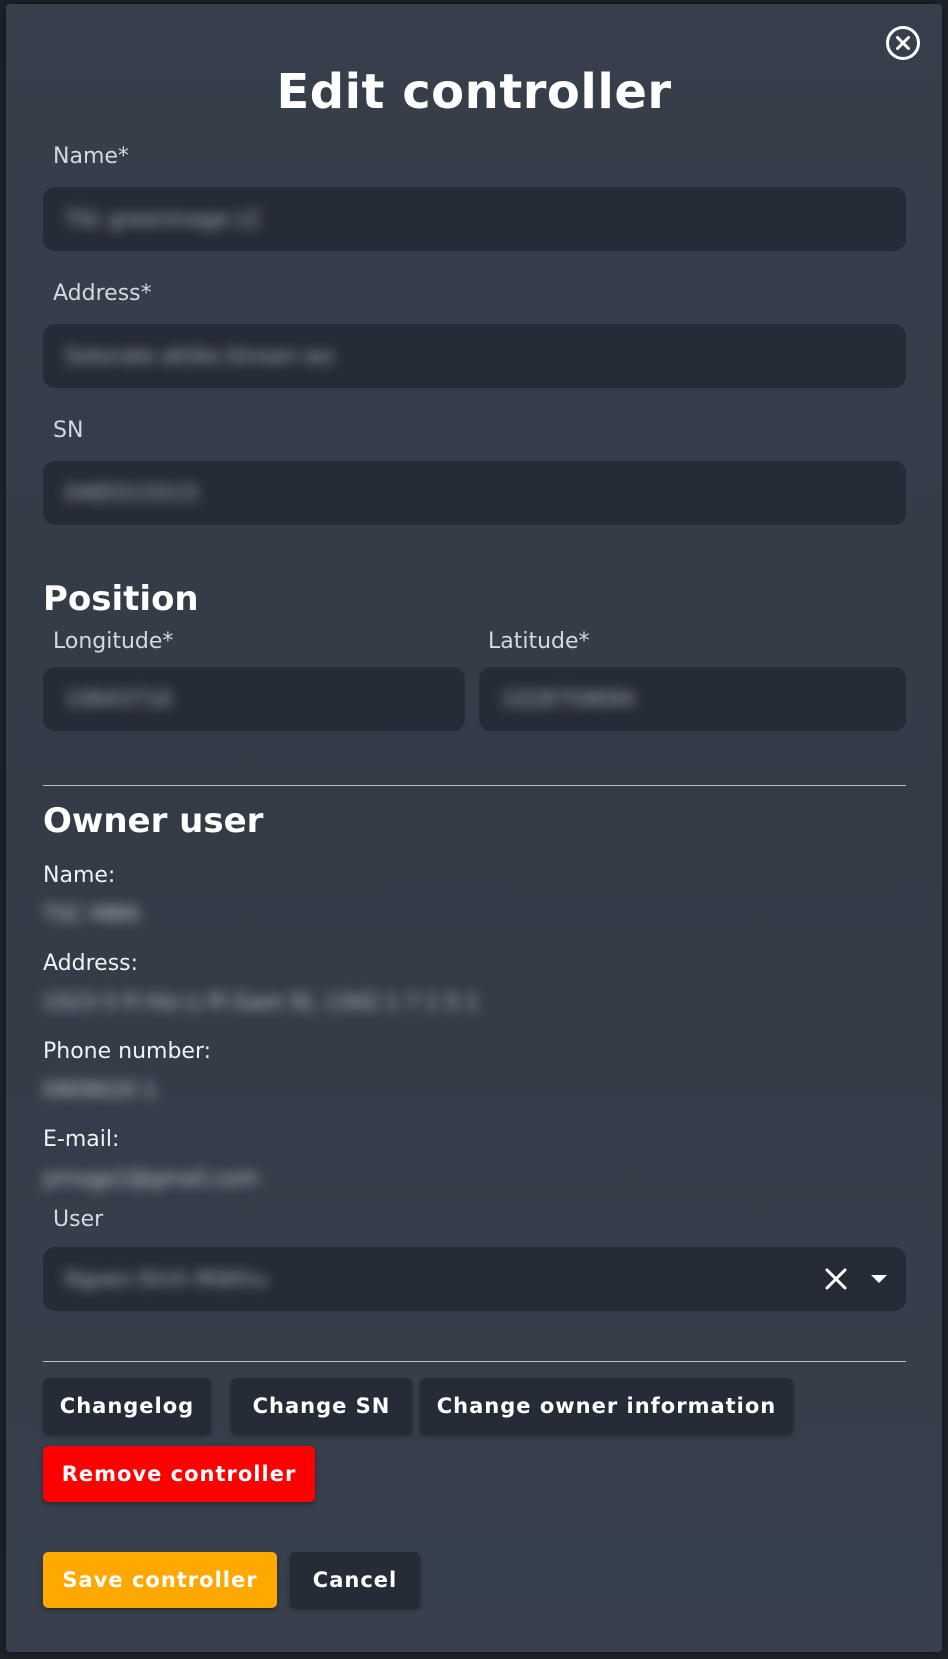 The width and height of the screenshot is (948, 1659). I want to click on address-label: Address*, so click(102, 293).